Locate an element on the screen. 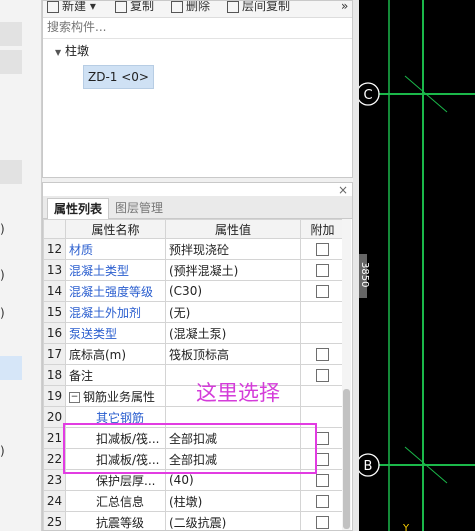 The height and width of the screenshot is (531, 475). toolbar-overflow-button: » is located at coordinates (344, 8).